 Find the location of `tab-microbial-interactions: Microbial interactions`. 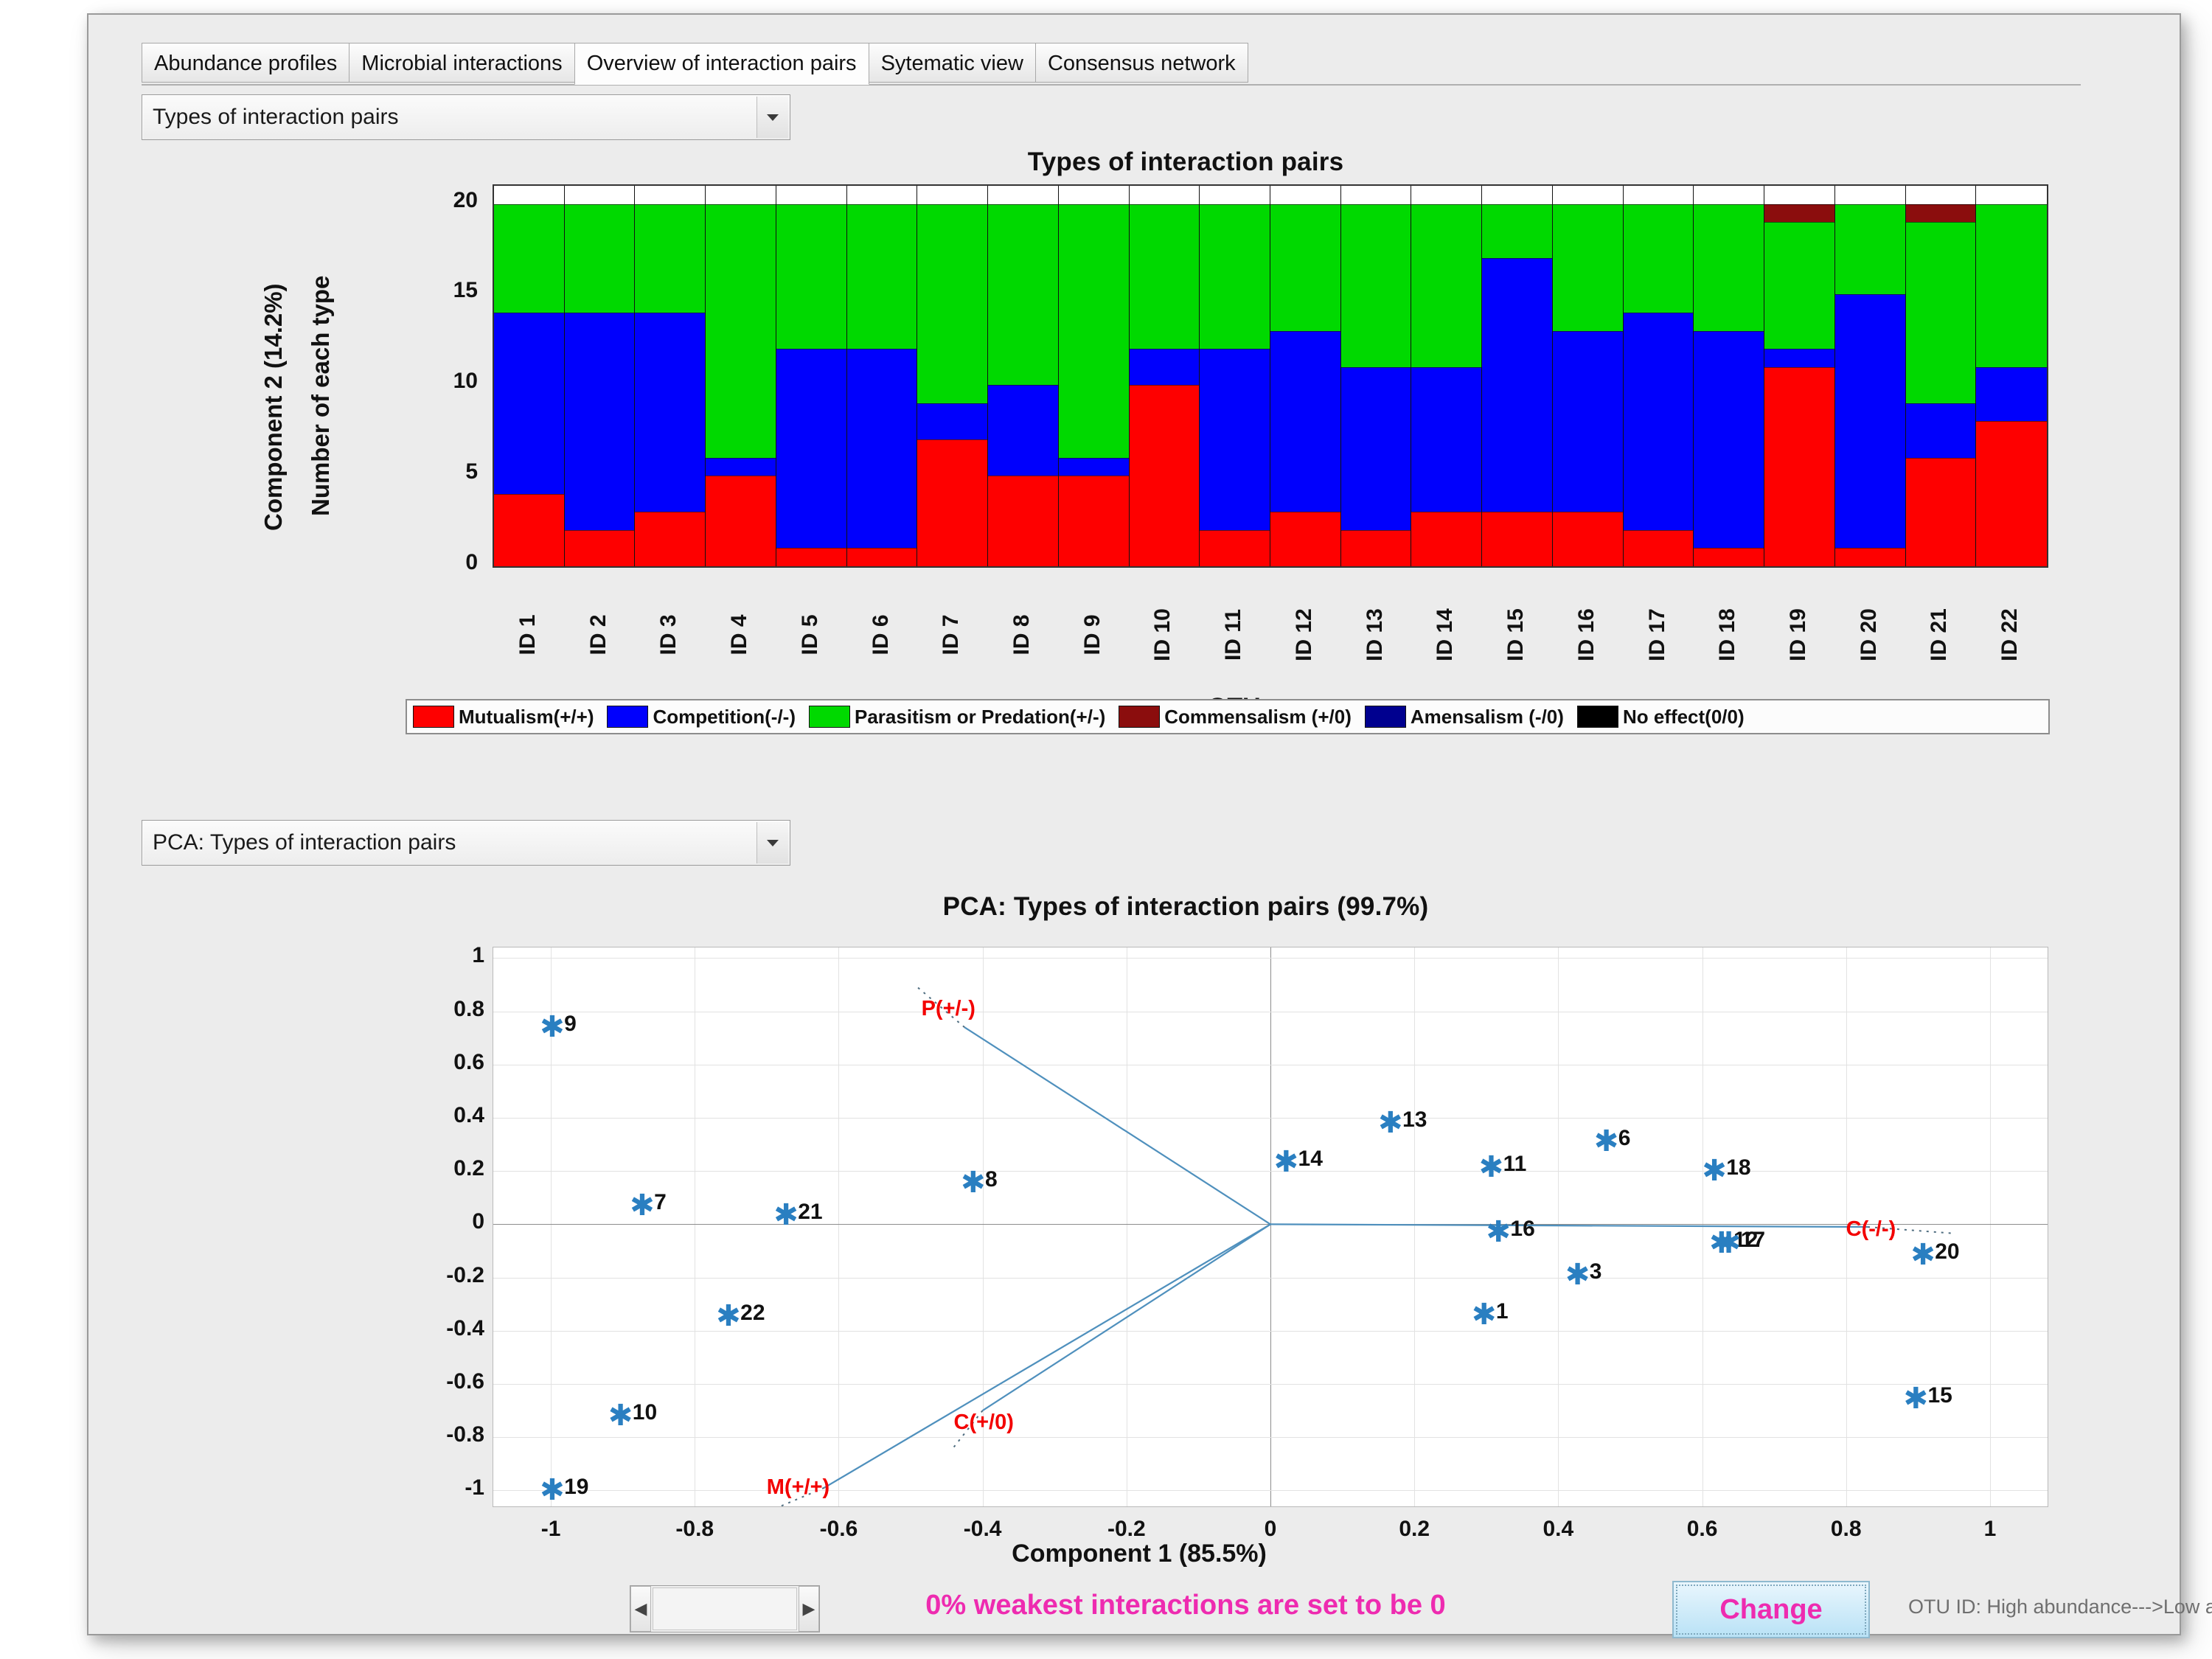

tab-microbial-interactions: Microbial interactions is located at coordinates (462, 63).